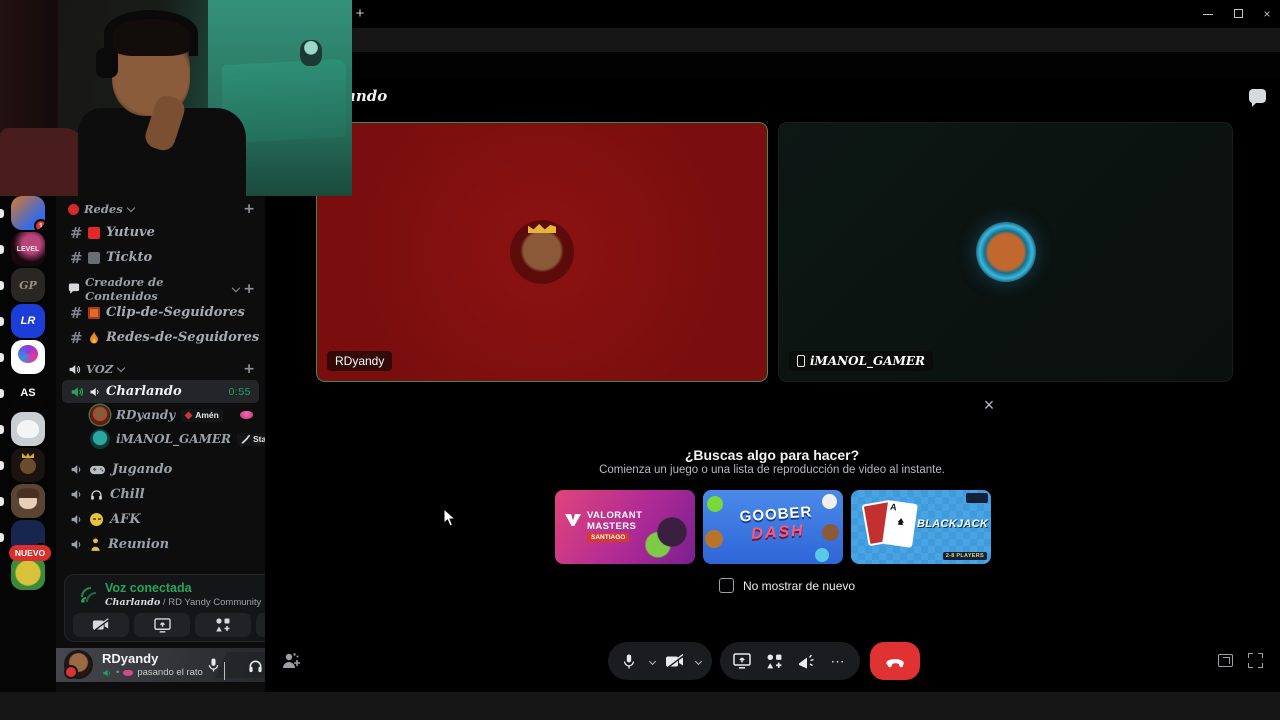  Describe the element at coordinates (699, 661) in the screenshot. I see `camera-options-chevron` at that location.